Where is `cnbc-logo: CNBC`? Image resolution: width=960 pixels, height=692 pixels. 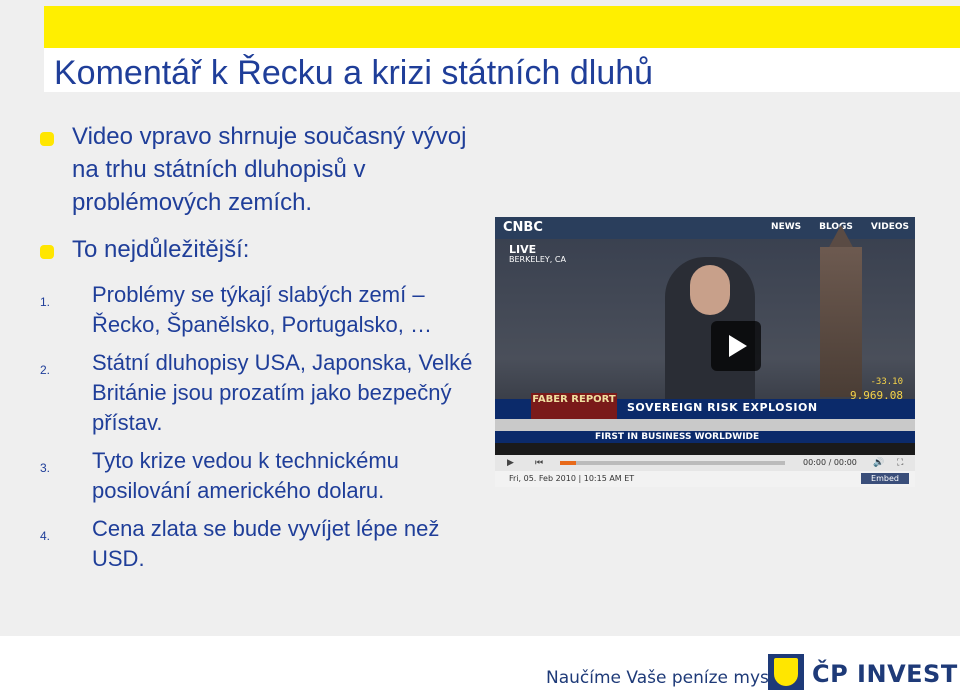
cnbc-logo: CNBC is located at coordinates (523, 227).